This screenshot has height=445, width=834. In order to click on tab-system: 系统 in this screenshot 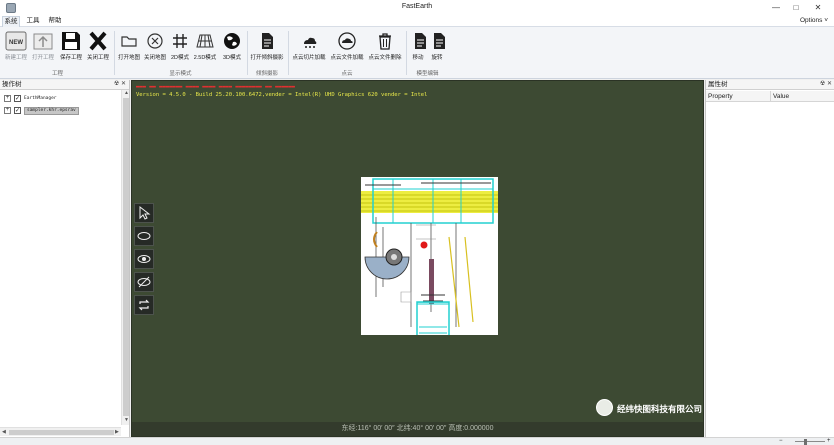, I will do `click(11, 21)`.